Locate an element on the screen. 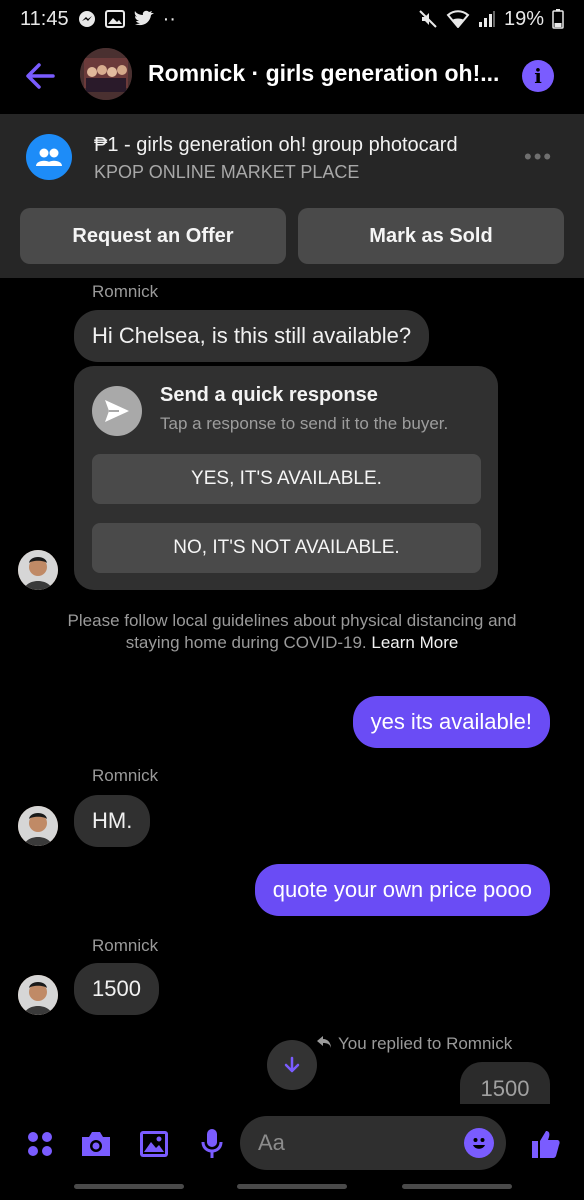 The image size is (584, 1200). info-icon: i is located at coordinates (538, 76).